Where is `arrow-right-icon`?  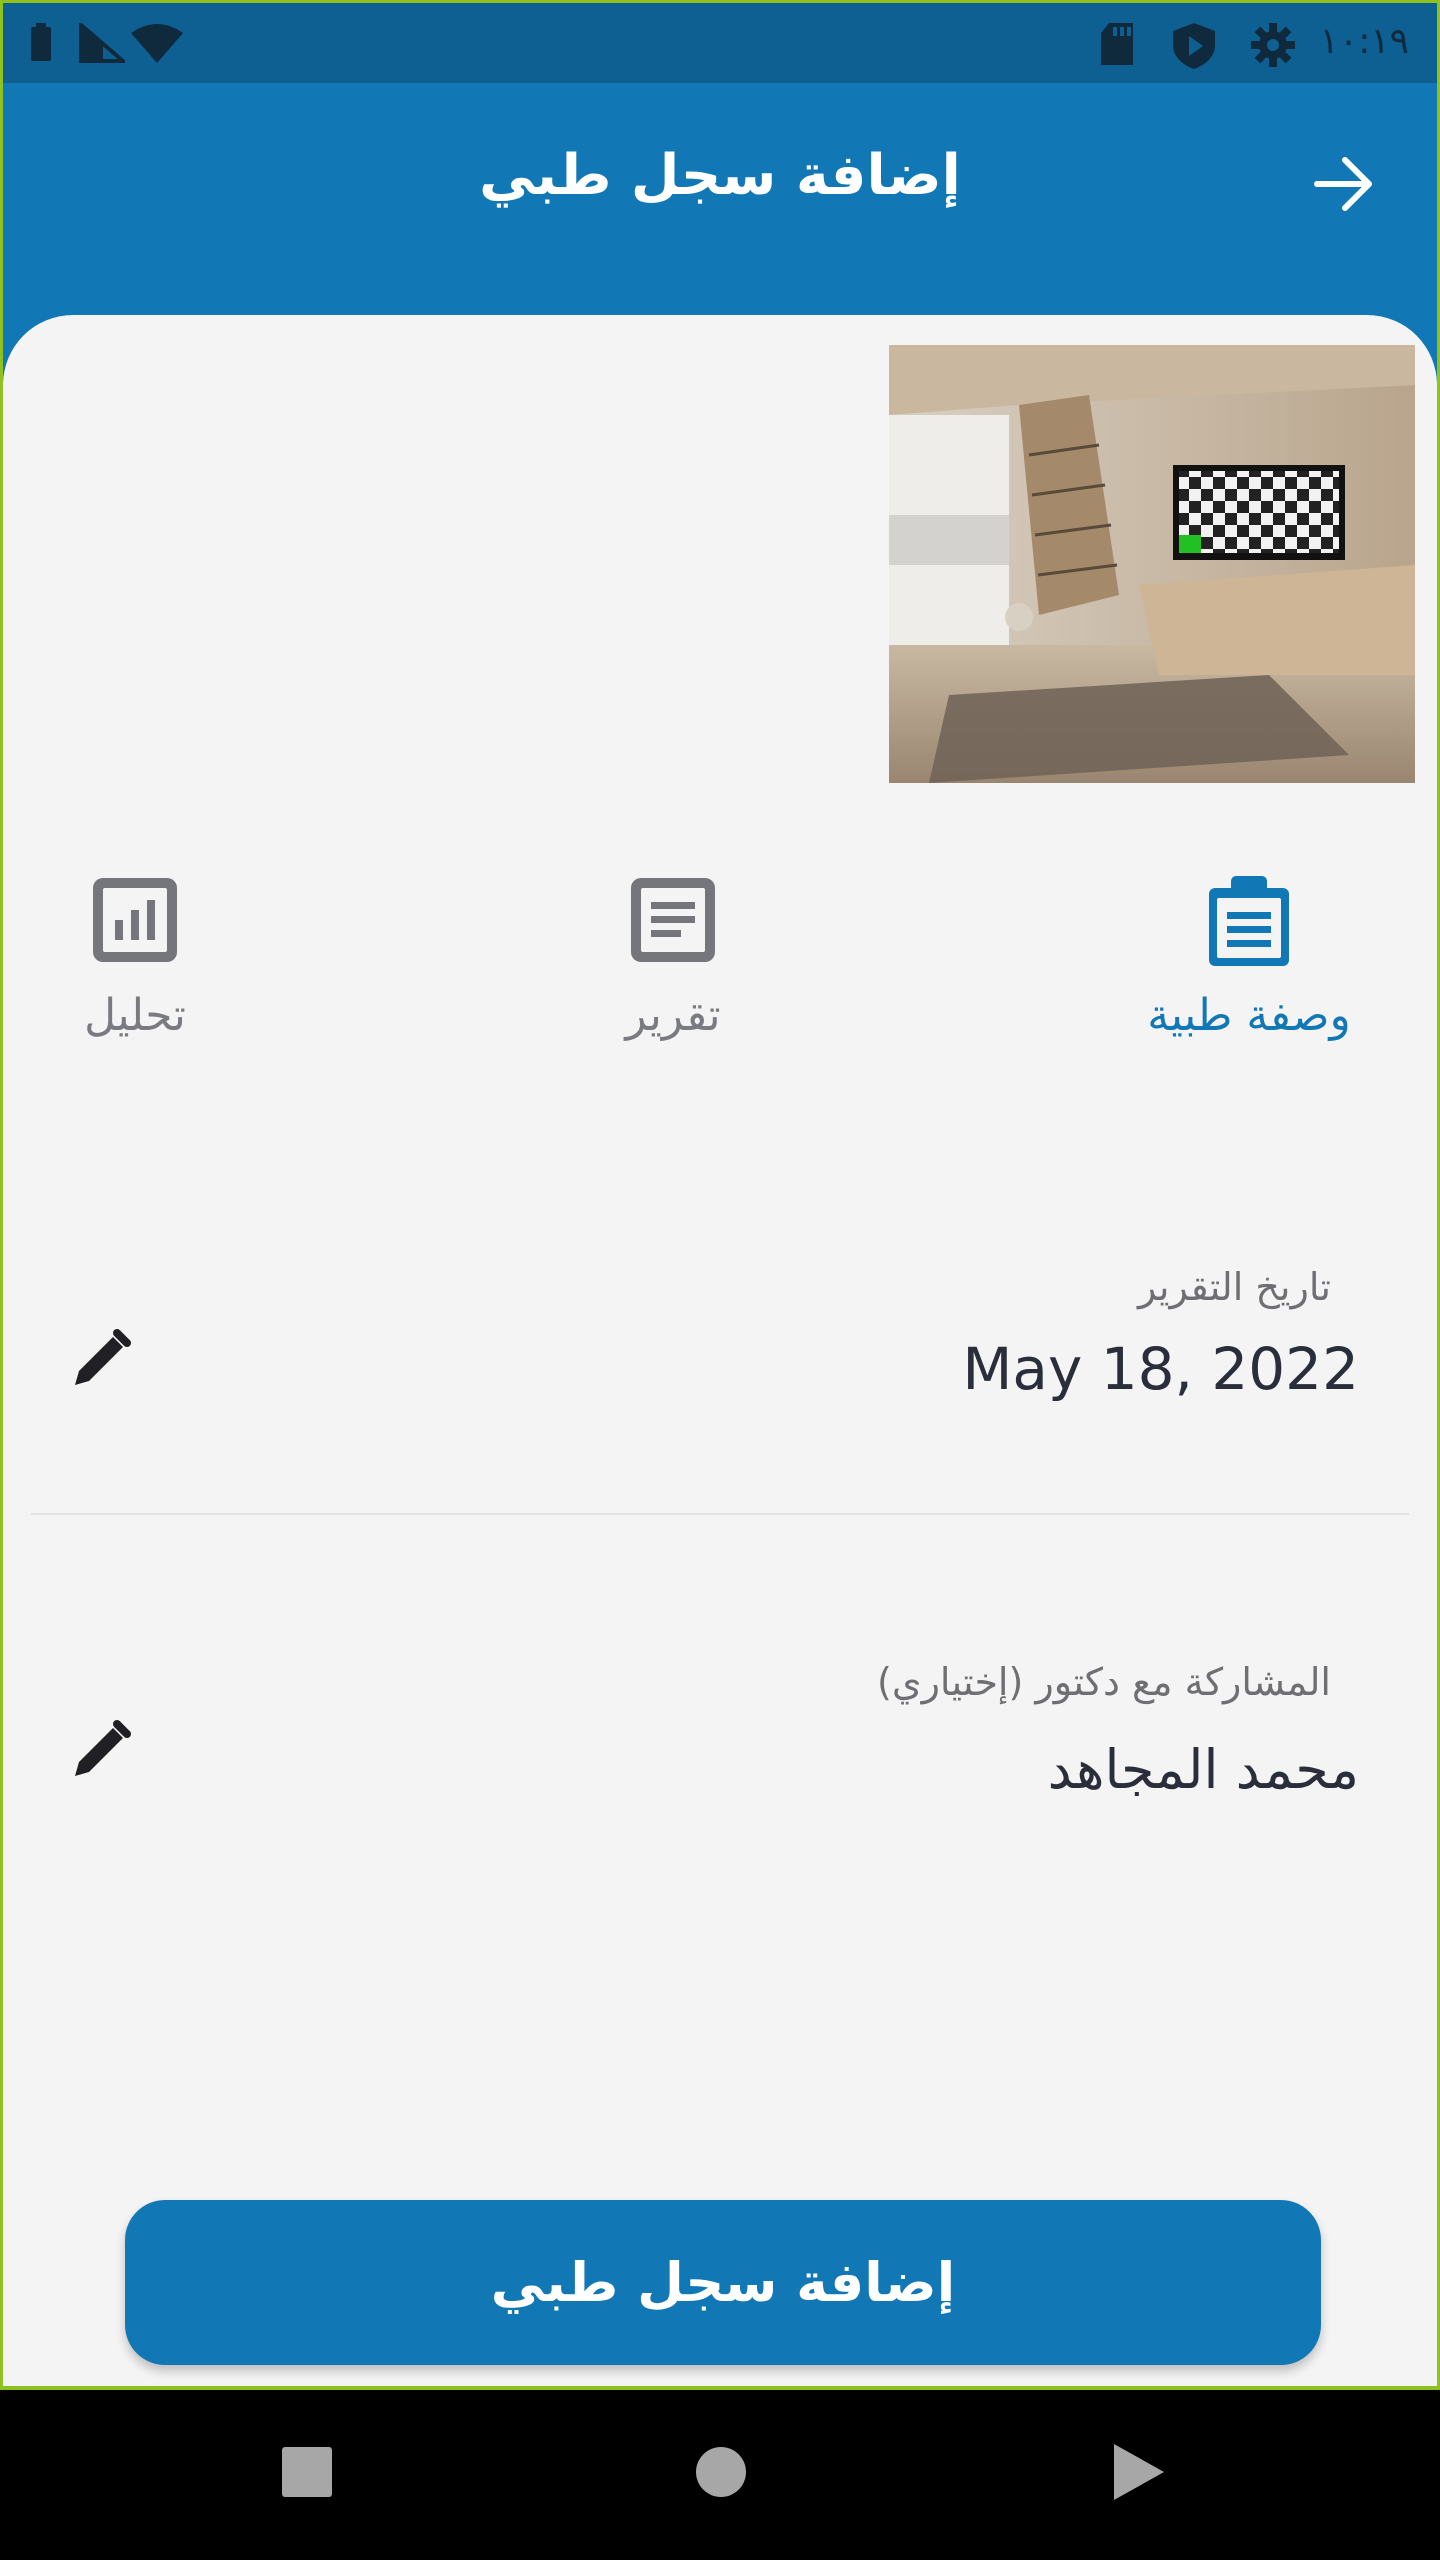
arrow-right-icon is located at coordinates (1344, 184).